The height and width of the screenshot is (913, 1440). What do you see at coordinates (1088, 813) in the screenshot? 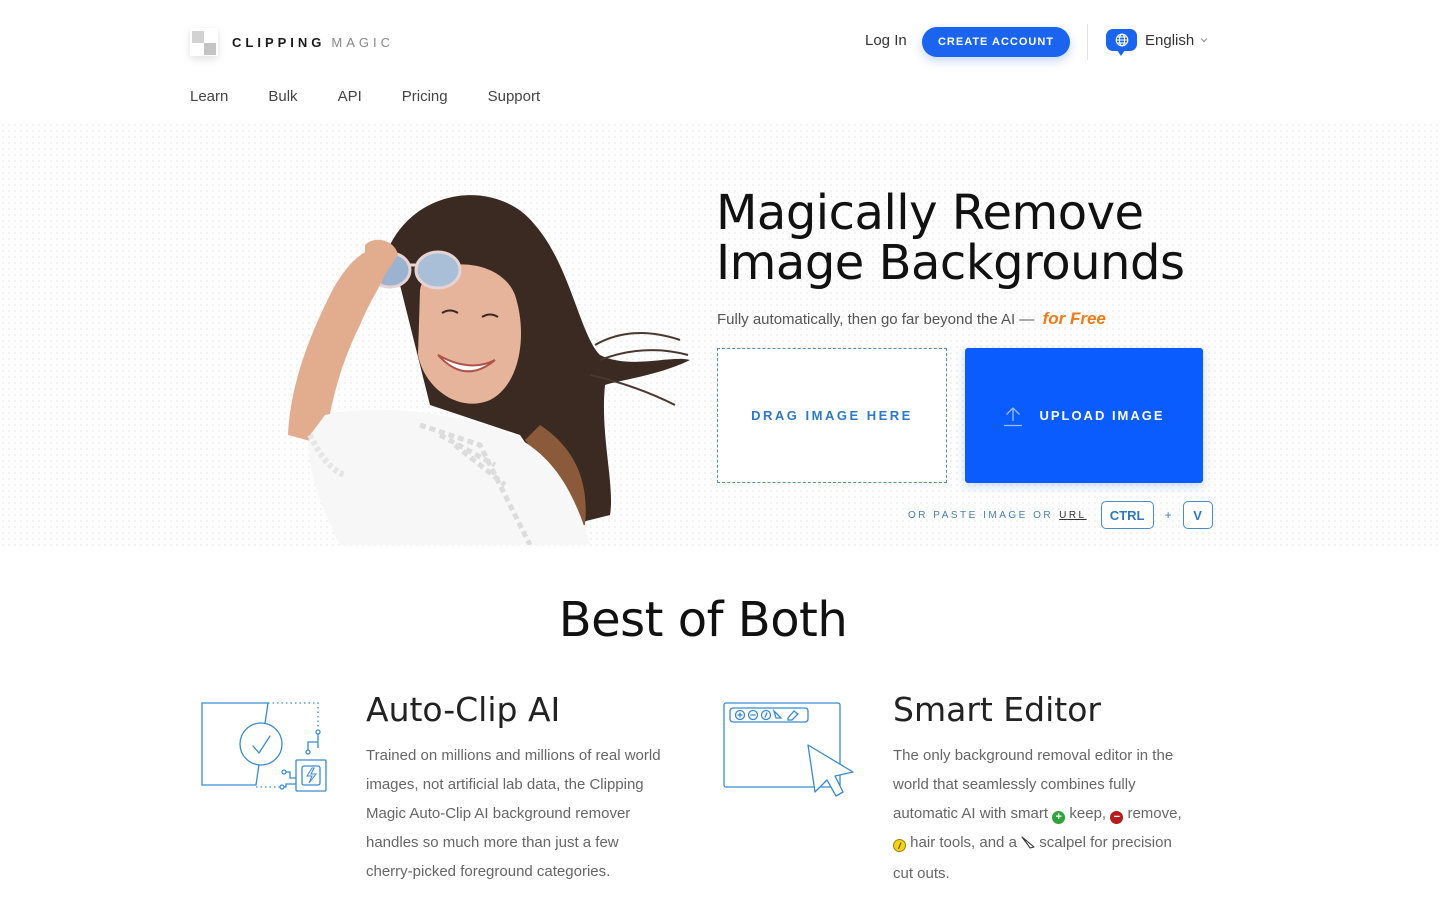
I see `smart-editor-text-keep: keep,` at bounding box center [1088, 813].